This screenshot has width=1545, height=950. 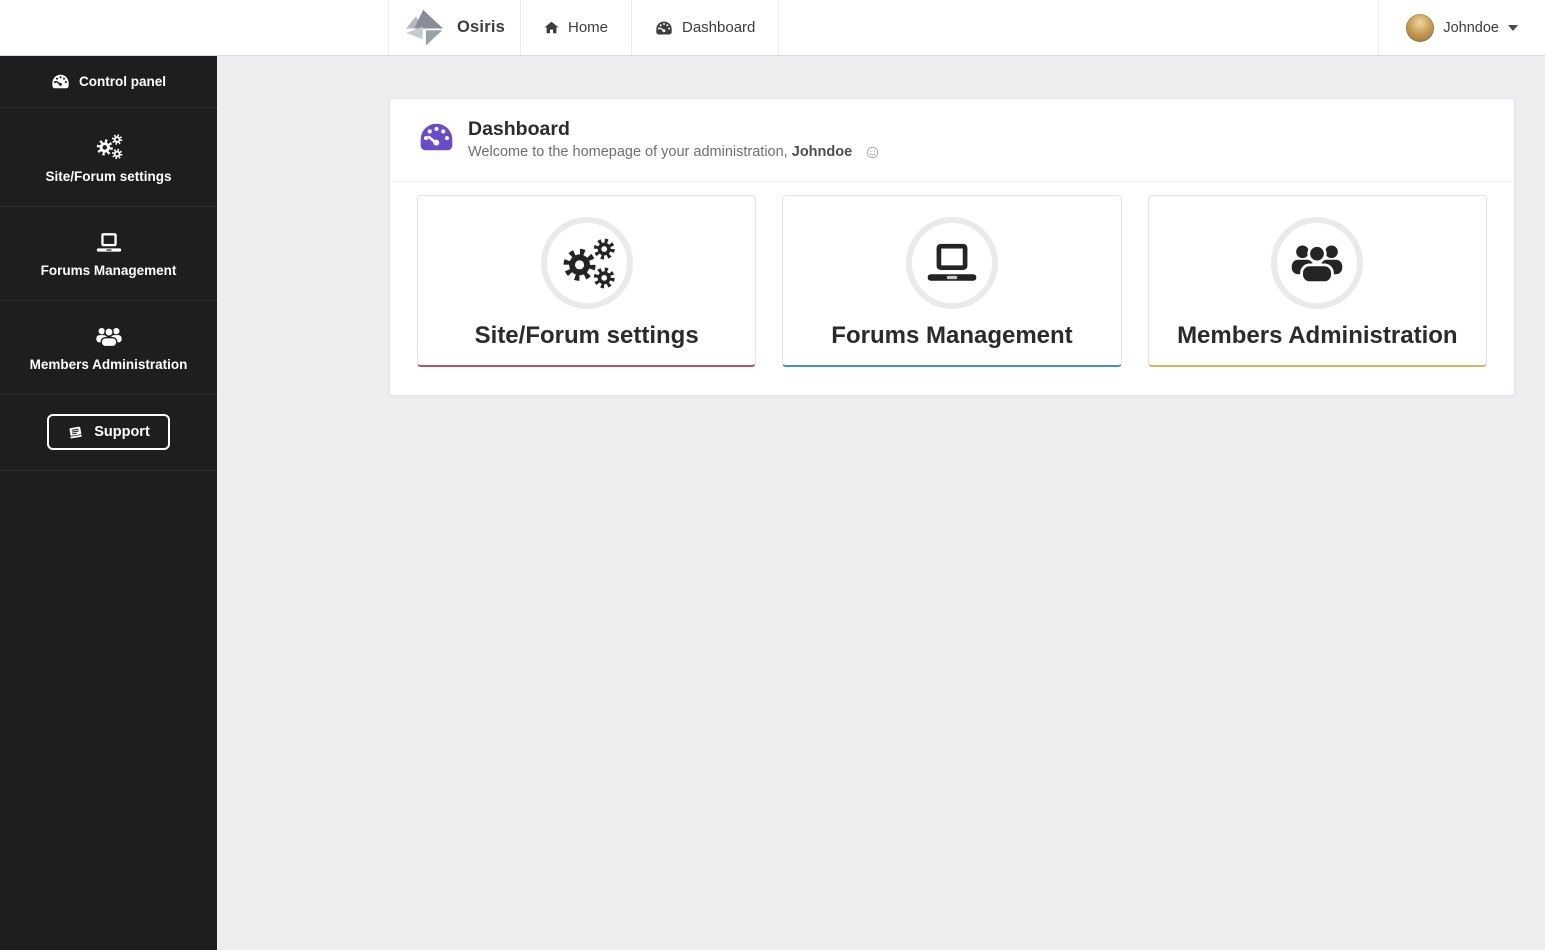 I want to click on card-site-forum-settings: Site/Forum settings, so click(x=587, y=281).